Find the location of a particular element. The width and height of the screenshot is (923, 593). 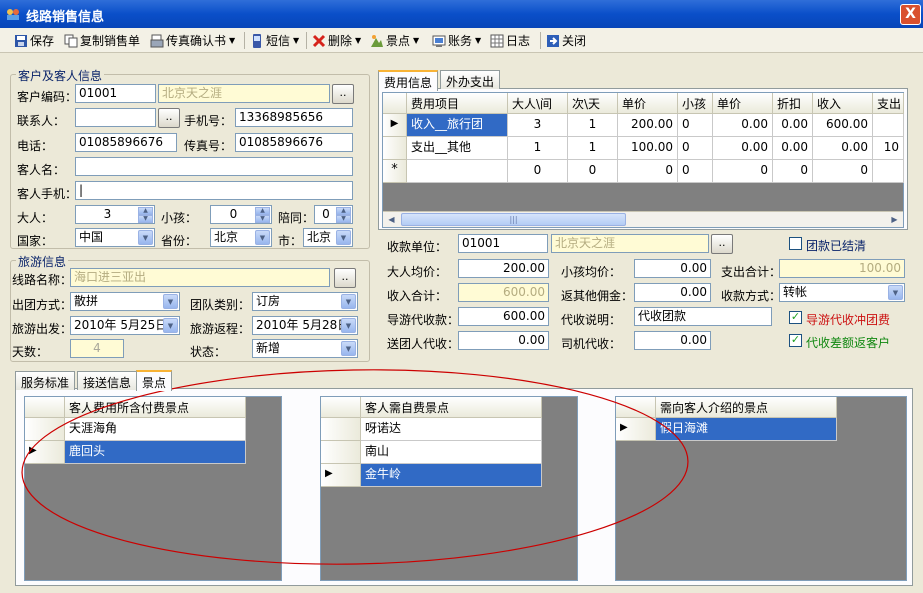

list-item: 天涯海角 is located at coordinates (155, 429).